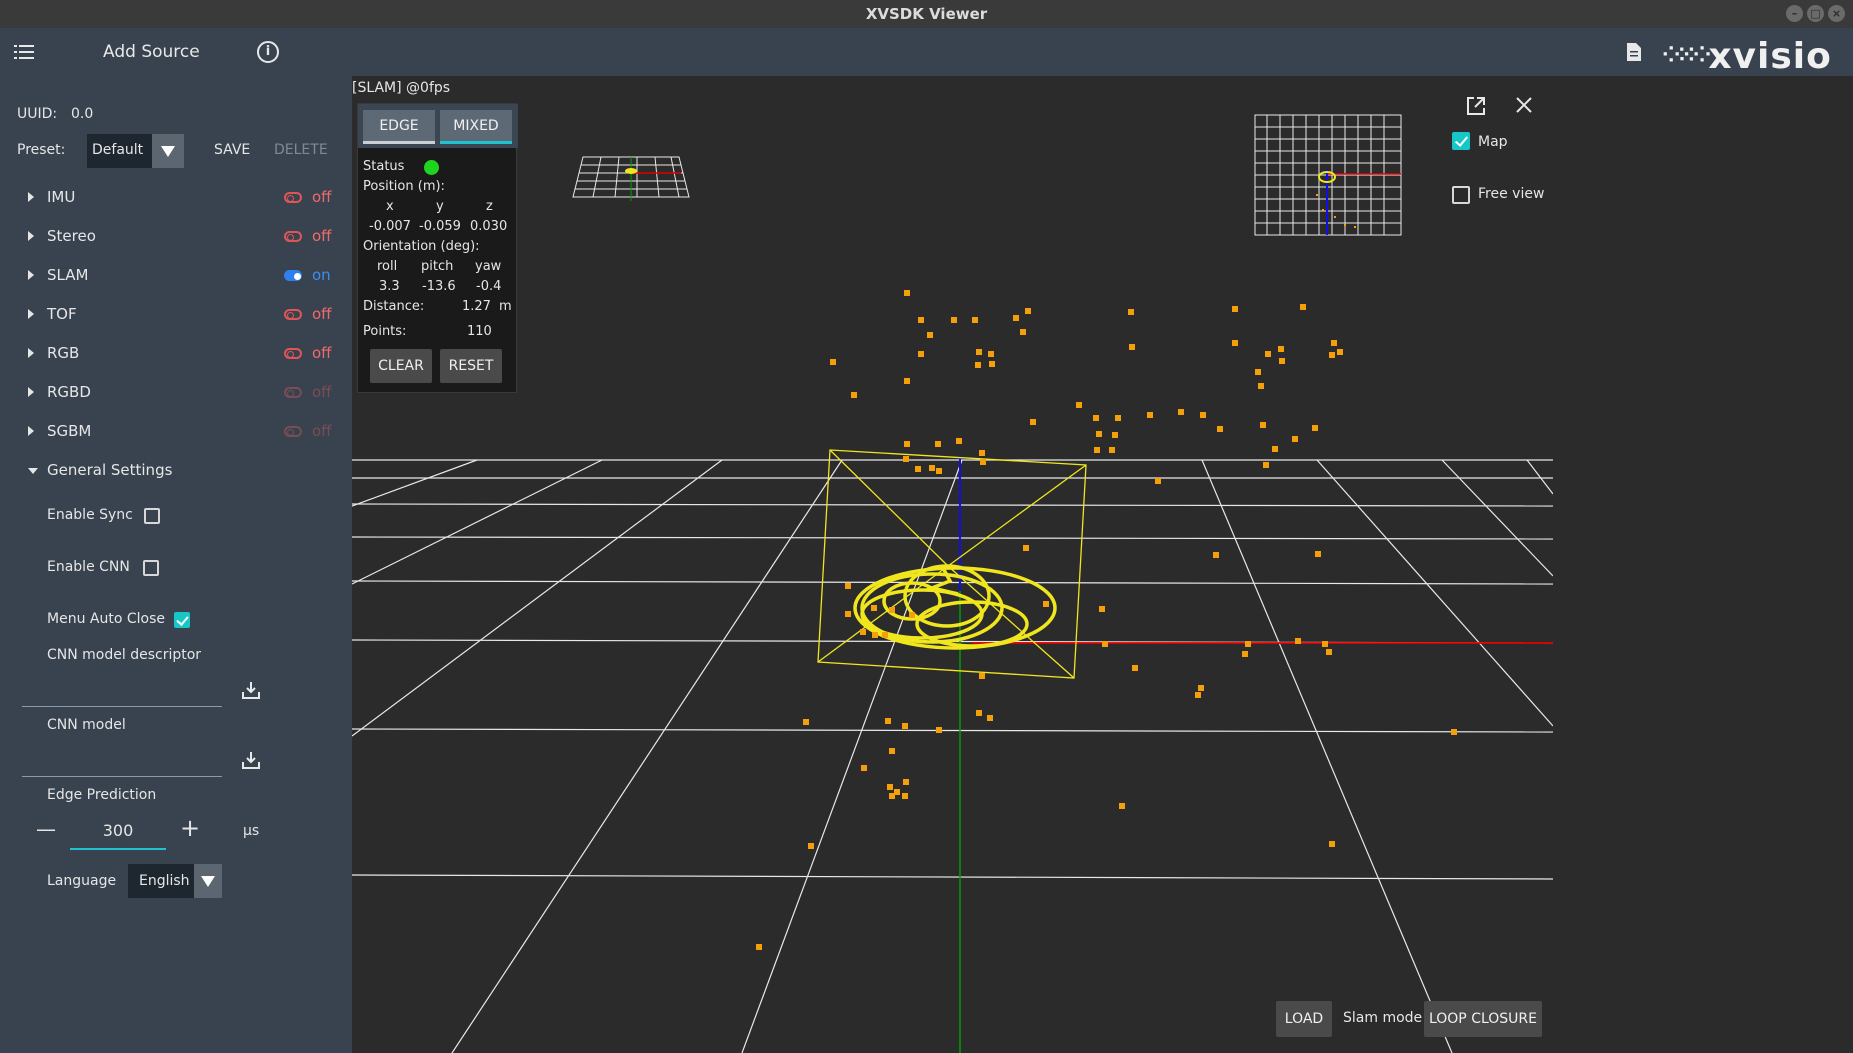  What do you see at coordinates (1461, 195) in the screenshot?
I see `free-view-checkbox` at bounding box center [1461, 195].